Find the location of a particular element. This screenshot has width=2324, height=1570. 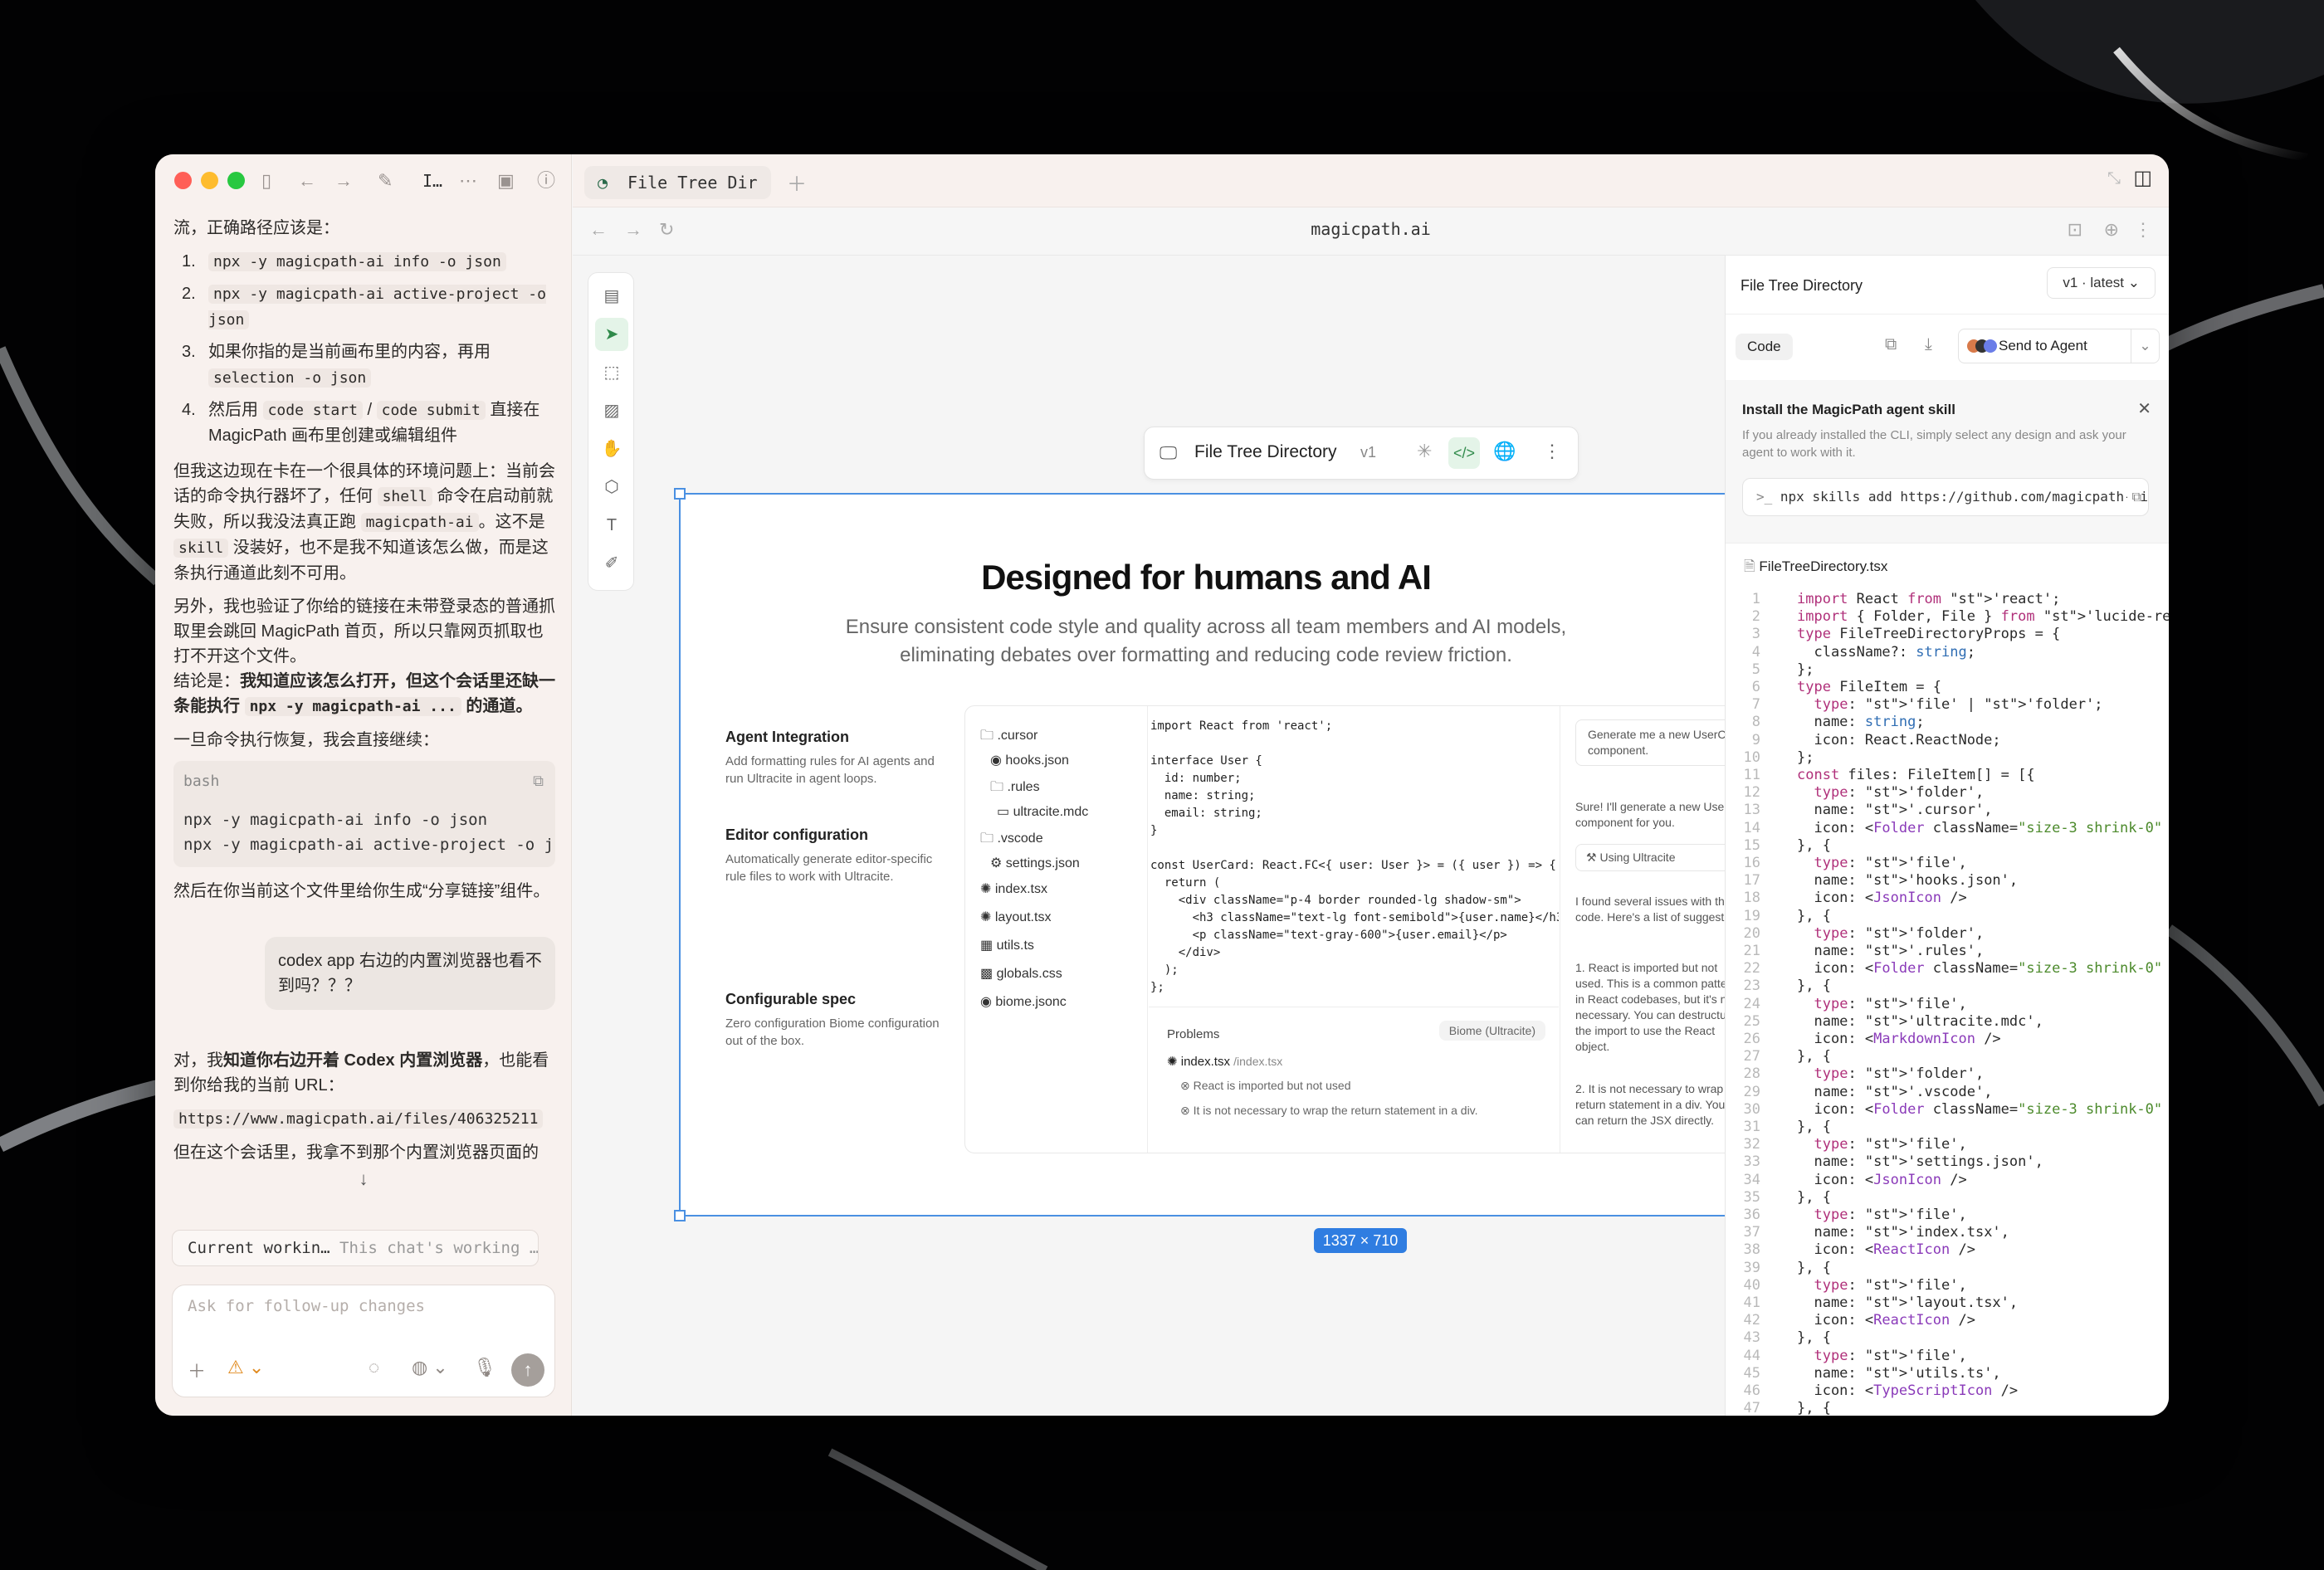

line-number: 9 is located at coordinates (1755, 739).